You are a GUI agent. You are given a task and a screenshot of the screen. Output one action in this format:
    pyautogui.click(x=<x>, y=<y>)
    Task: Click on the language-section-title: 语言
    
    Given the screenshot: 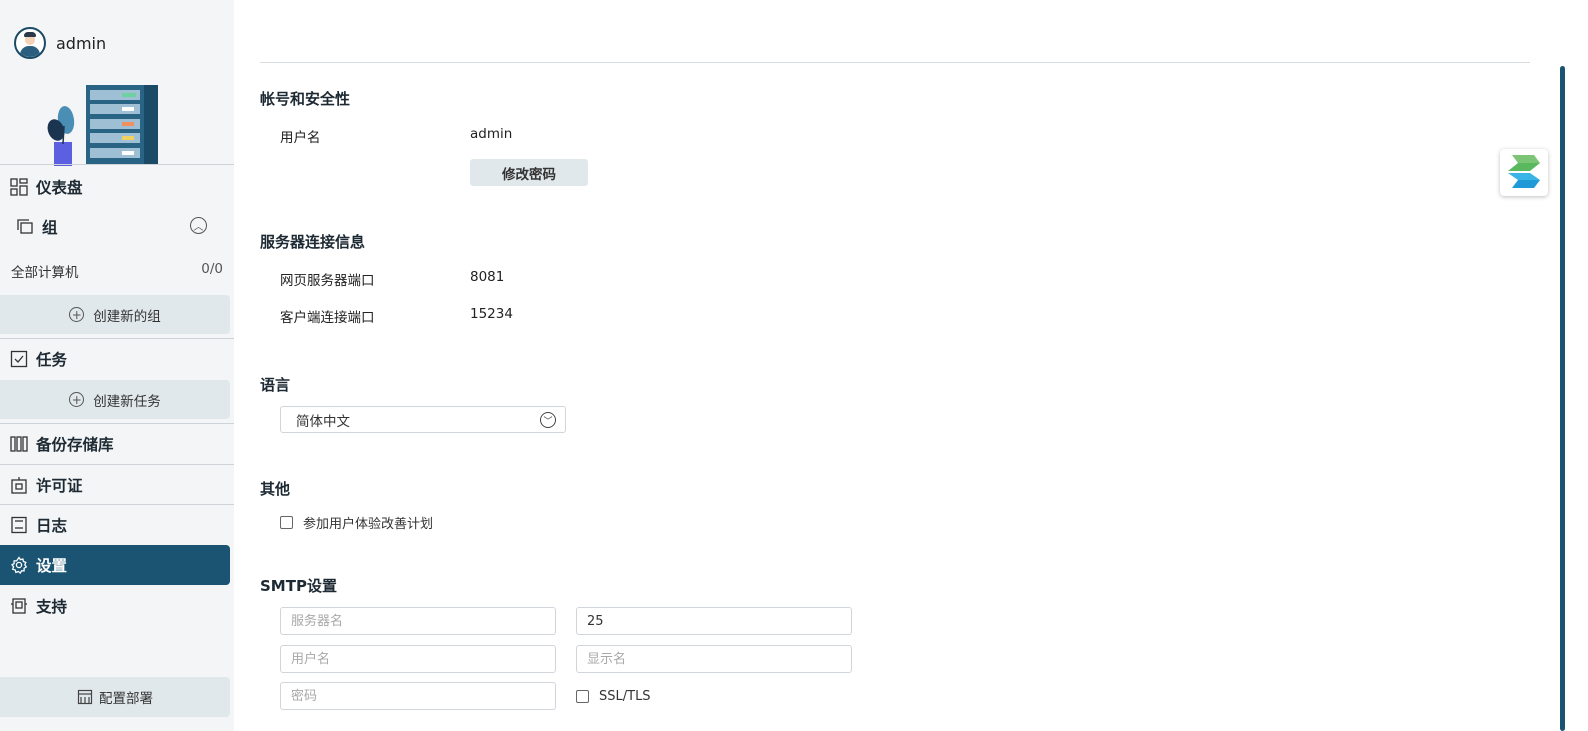 What is the action you would take?
    pyautogui.click(x=275, y=385)
    